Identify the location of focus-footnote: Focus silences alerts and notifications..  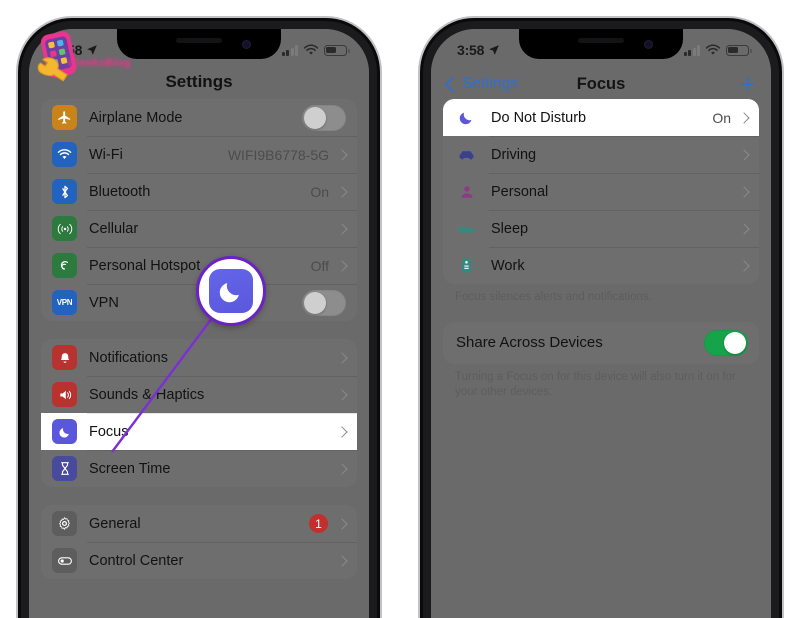
(553, 297).